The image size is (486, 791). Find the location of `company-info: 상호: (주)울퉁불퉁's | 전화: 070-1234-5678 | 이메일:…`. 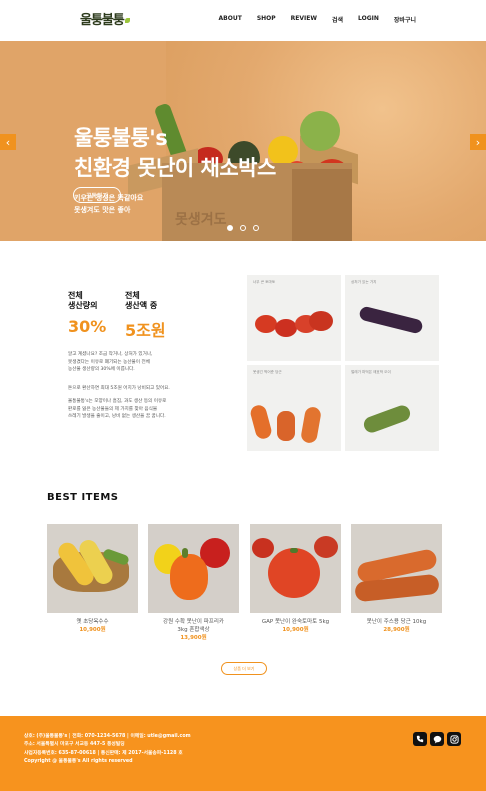

company-info: 상호: (주)울퉁불퉁's | 전화: 070-1234-5678 | 이메일:… is located at coordinates (107, 749).